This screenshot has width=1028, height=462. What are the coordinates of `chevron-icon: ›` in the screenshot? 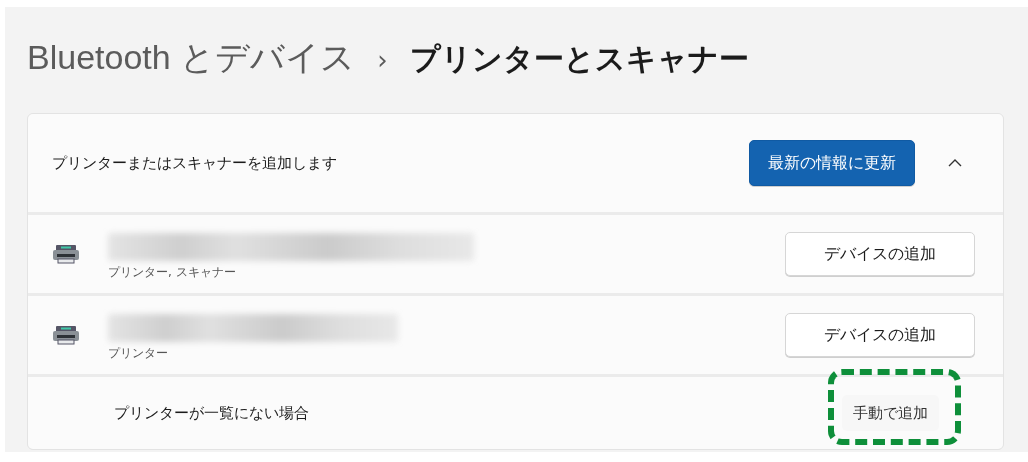 It's located at (382, 60).